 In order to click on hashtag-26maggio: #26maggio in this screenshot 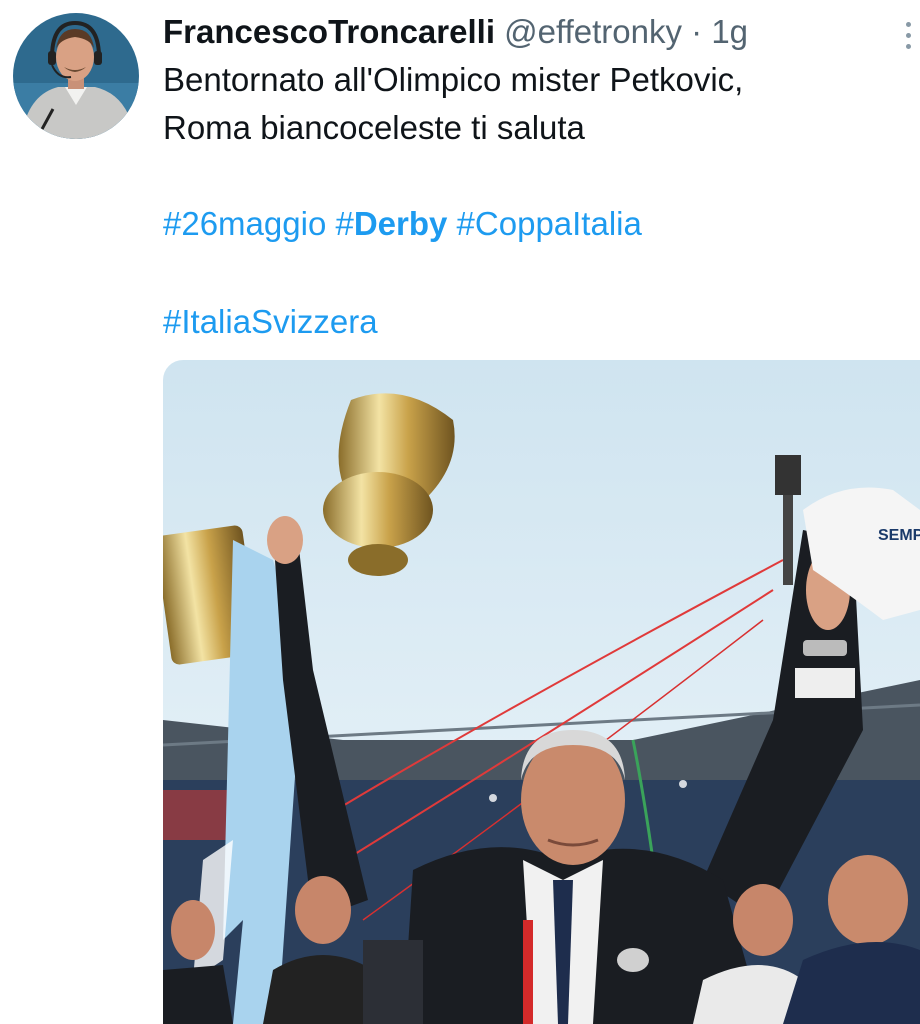, I will do `click(244, 223)`.